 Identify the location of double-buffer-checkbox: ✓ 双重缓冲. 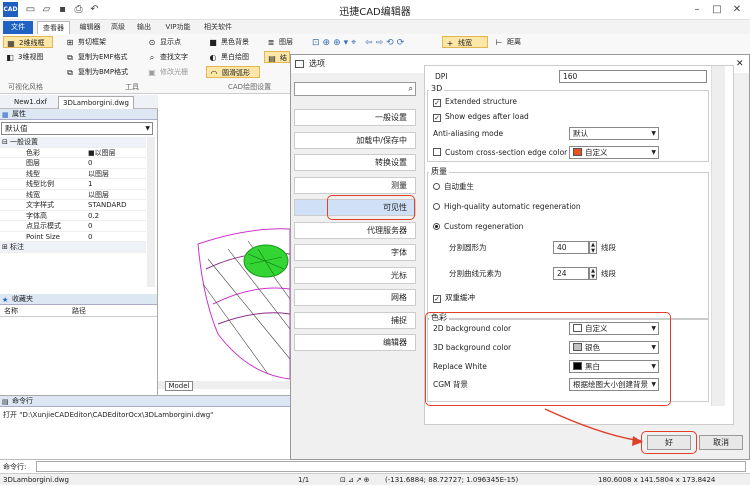
(454, 298).